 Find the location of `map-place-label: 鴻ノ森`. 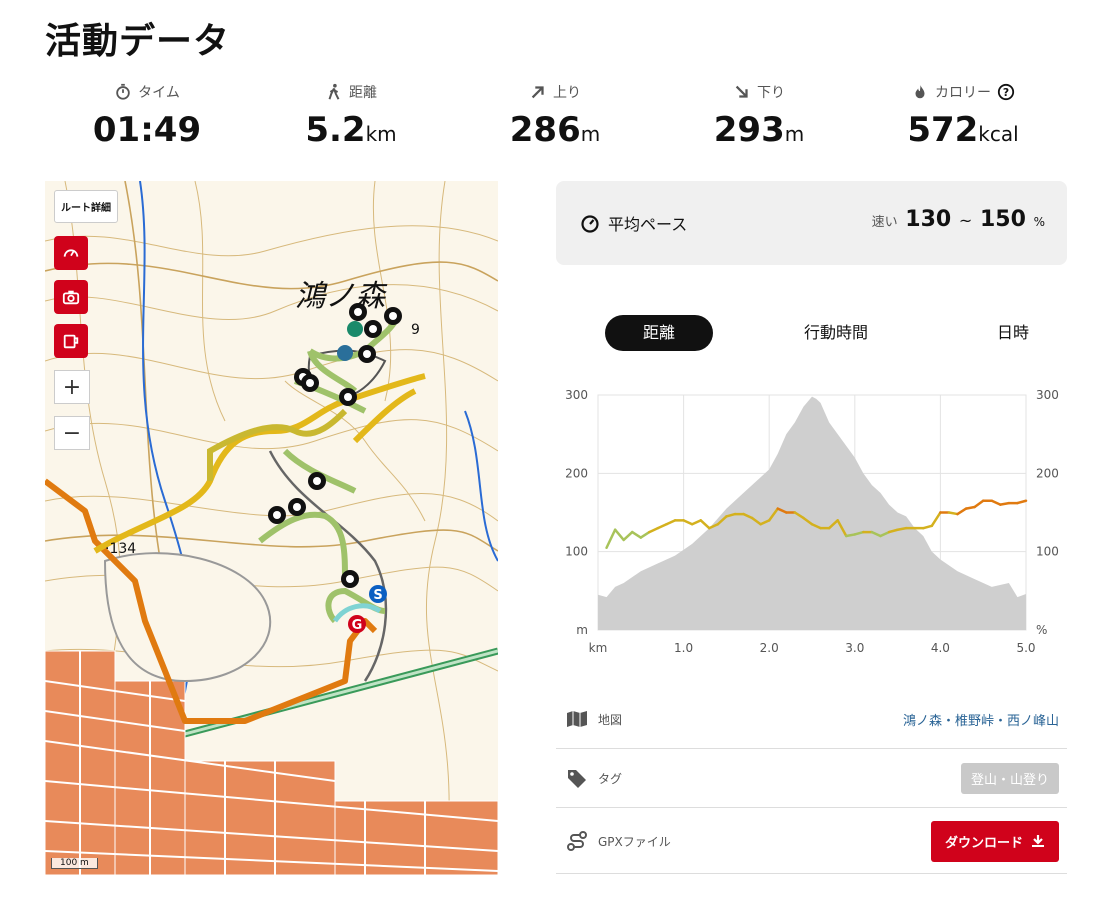

map-place-label: 鴻ノ森 is located at coordinates (340, 296).